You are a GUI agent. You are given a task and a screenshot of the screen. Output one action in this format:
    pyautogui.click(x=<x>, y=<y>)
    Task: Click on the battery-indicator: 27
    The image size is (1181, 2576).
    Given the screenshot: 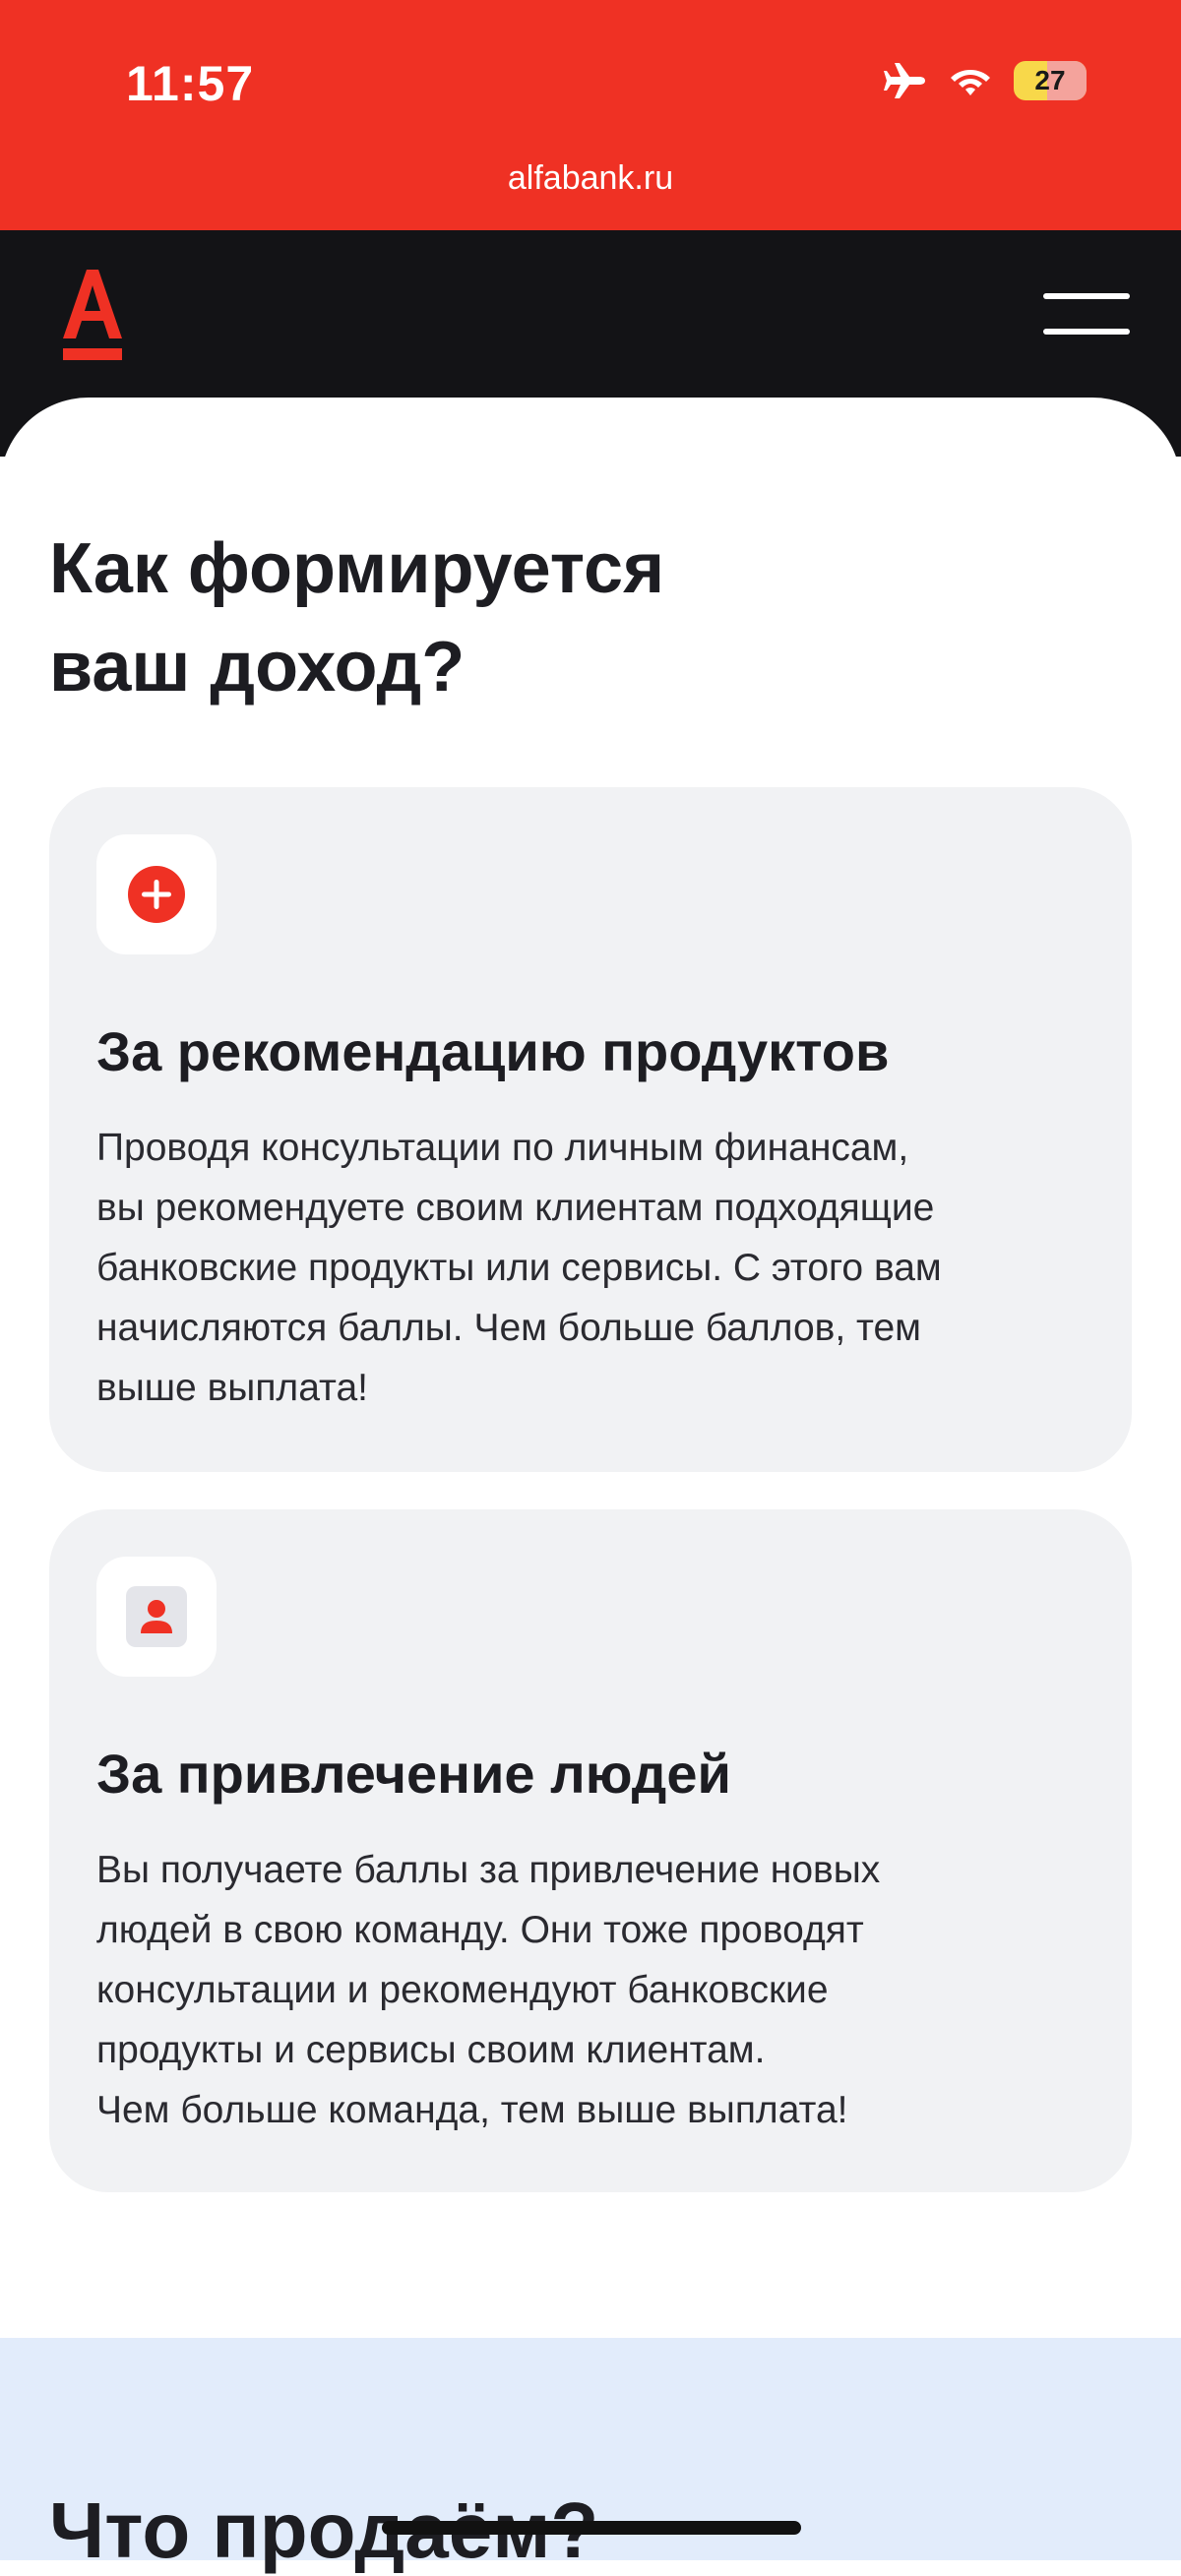 What is the action you would take?
    pyautogui.click(x=1050, y=80)
    